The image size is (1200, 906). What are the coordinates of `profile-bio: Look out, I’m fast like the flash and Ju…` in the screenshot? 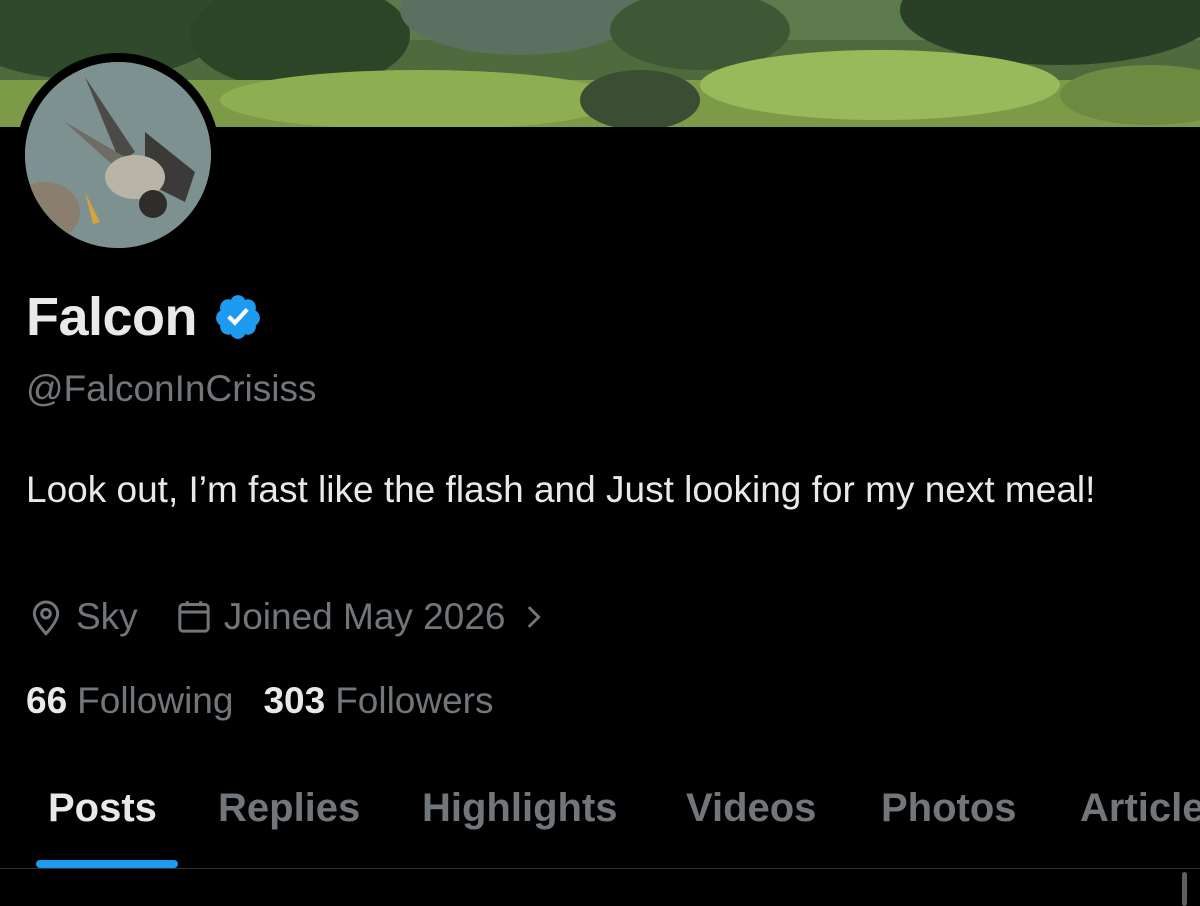 It's located at (561, 489).